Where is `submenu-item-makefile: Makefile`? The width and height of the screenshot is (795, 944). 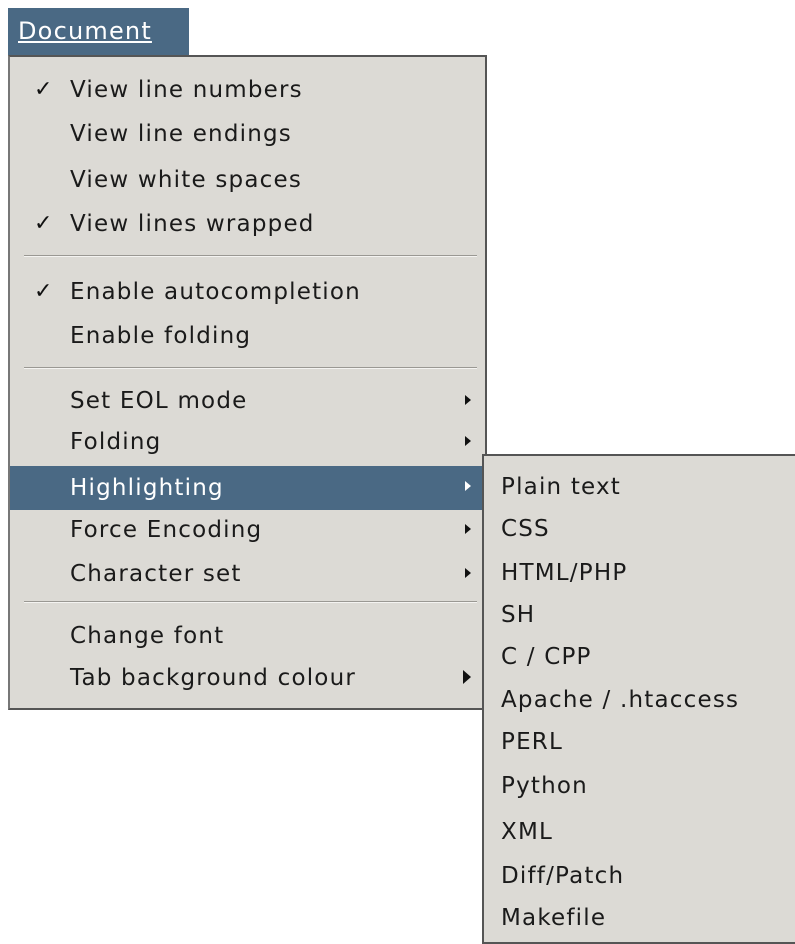
submenu-item-makefile: Makefile is located at coordinates (553, 918).